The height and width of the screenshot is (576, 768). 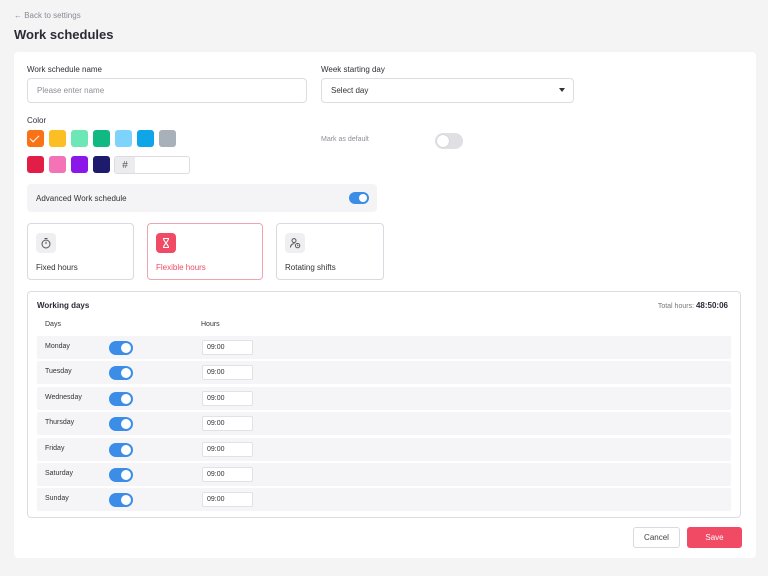 What do you see at coordinates (37, 120) in the screenshot?
I see `color-label: Color` at bounding box center [37, 120].